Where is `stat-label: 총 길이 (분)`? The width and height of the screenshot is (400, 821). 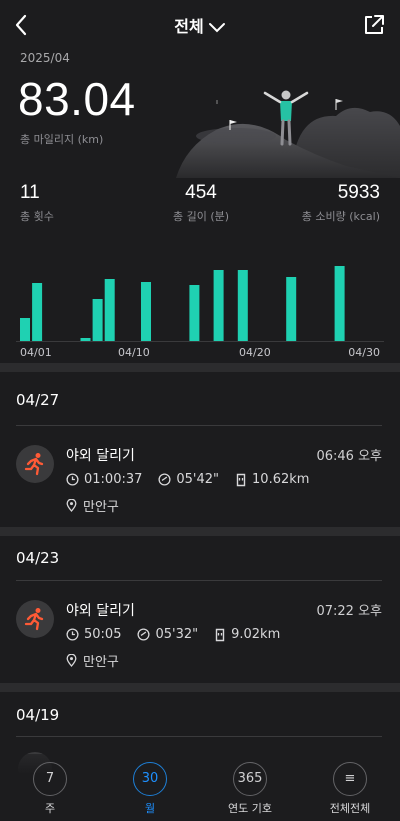
stat-label: 총 길이 (분) is located at coordinates (201, 216).